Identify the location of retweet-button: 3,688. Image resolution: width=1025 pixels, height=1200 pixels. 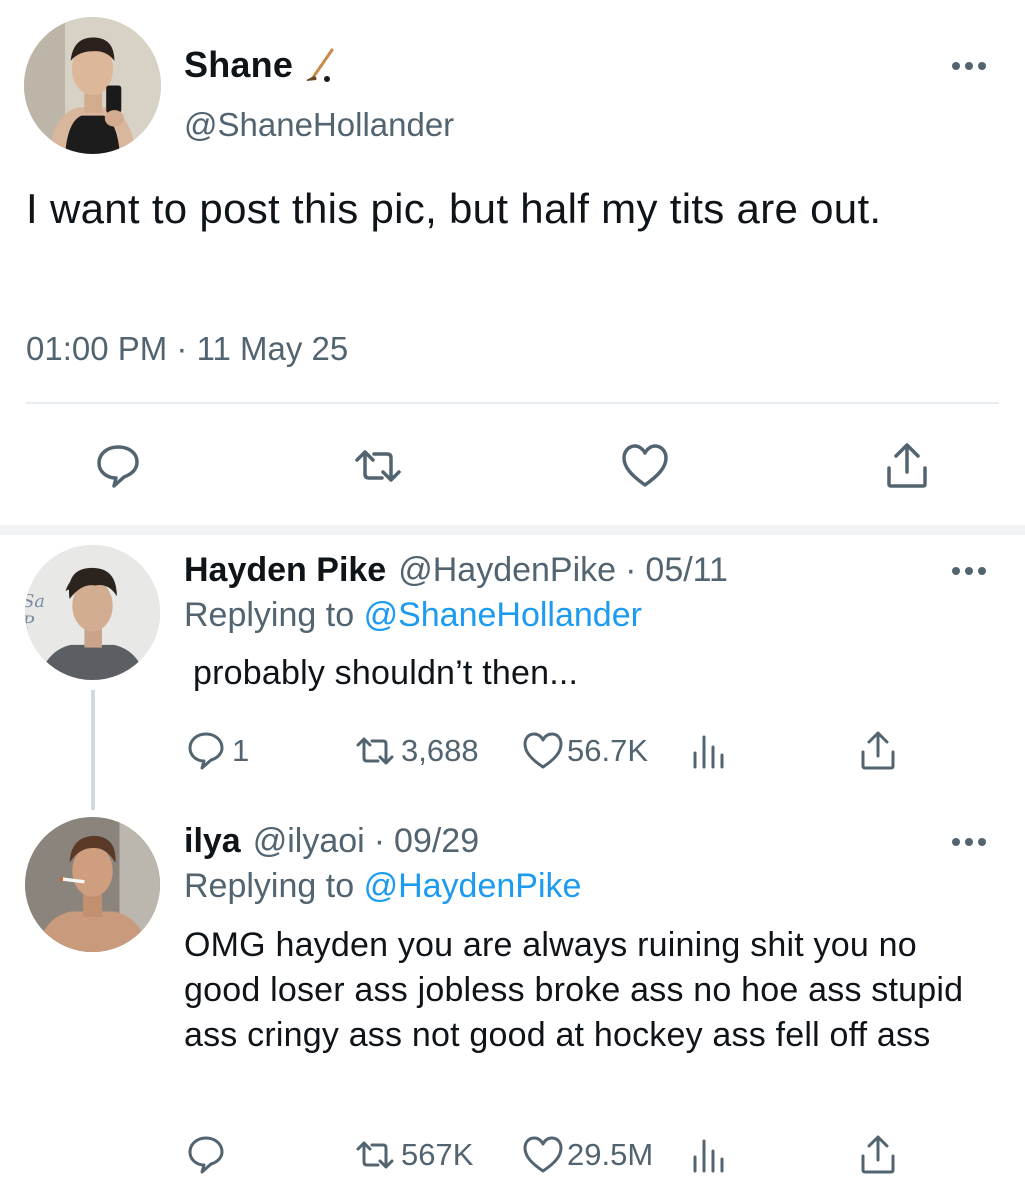
(417, 751).